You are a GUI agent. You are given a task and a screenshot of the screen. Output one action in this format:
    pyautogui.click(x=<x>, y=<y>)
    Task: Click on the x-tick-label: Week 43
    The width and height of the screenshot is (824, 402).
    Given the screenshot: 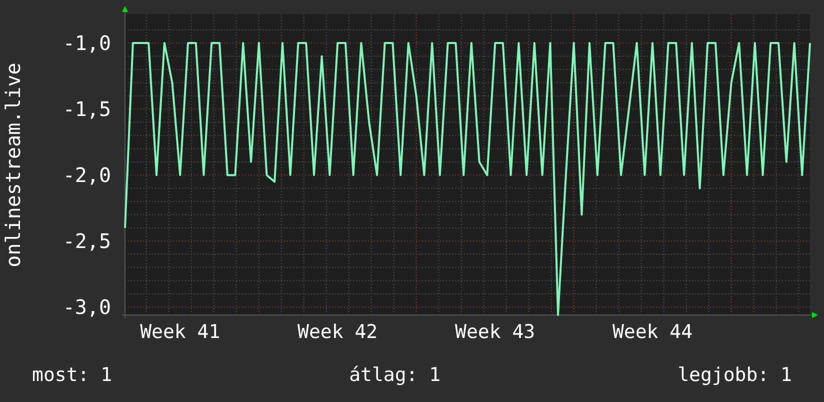 What is the action you would take?
    pyautogui.click(x=495, y=332)
    